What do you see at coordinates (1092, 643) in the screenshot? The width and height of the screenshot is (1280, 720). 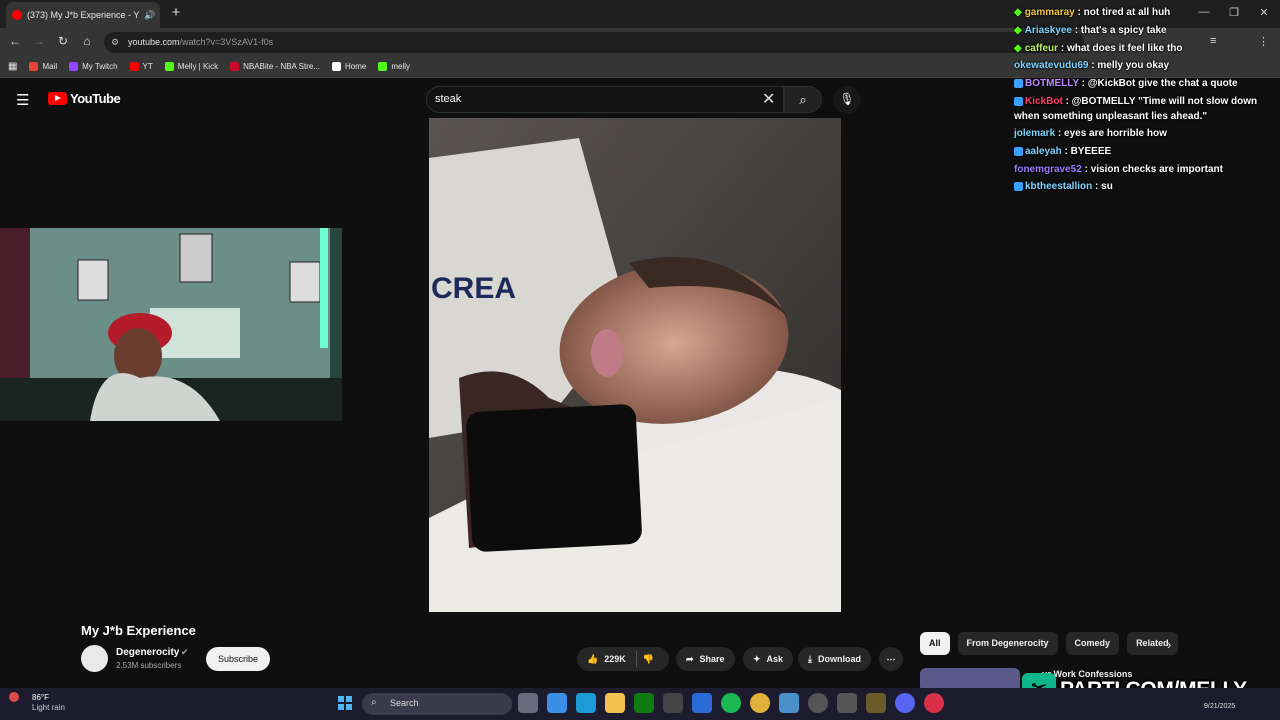 I see `chip-comedy: Comedy` at bounding box center [1092, 643].